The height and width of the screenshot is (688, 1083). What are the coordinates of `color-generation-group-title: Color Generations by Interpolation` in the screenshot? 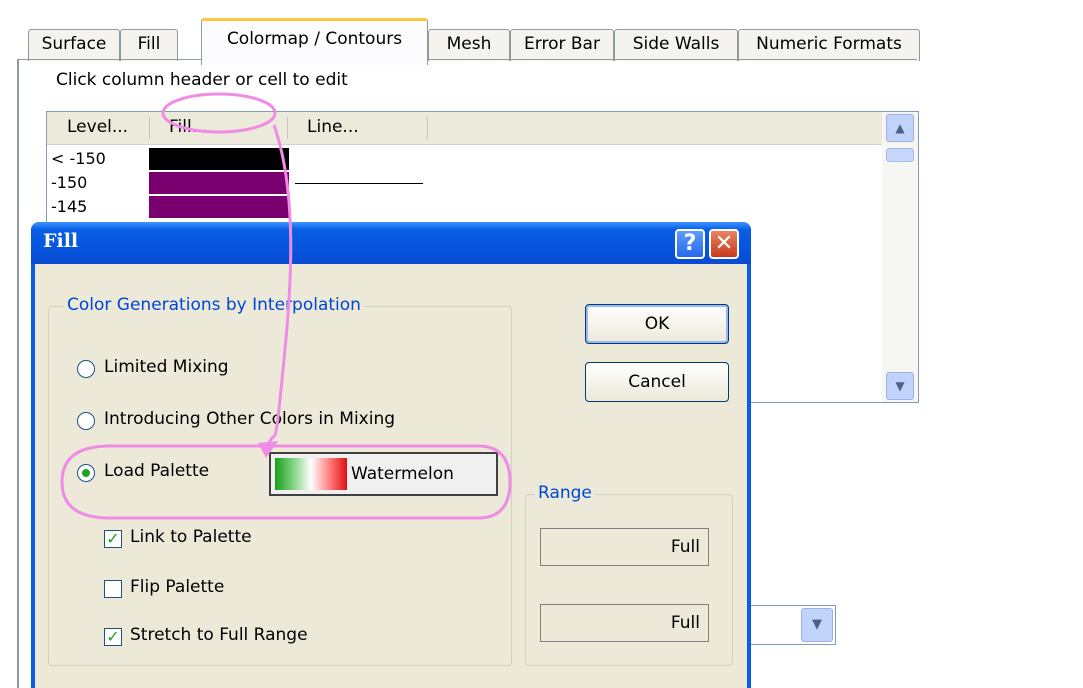 It's located at (214, 305).